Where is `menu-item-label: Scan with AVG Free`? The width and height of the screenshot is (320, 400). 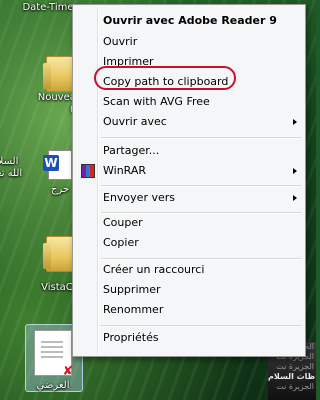
menu-item-label: Scan with AVG Free is located at coordinates (156, 101).